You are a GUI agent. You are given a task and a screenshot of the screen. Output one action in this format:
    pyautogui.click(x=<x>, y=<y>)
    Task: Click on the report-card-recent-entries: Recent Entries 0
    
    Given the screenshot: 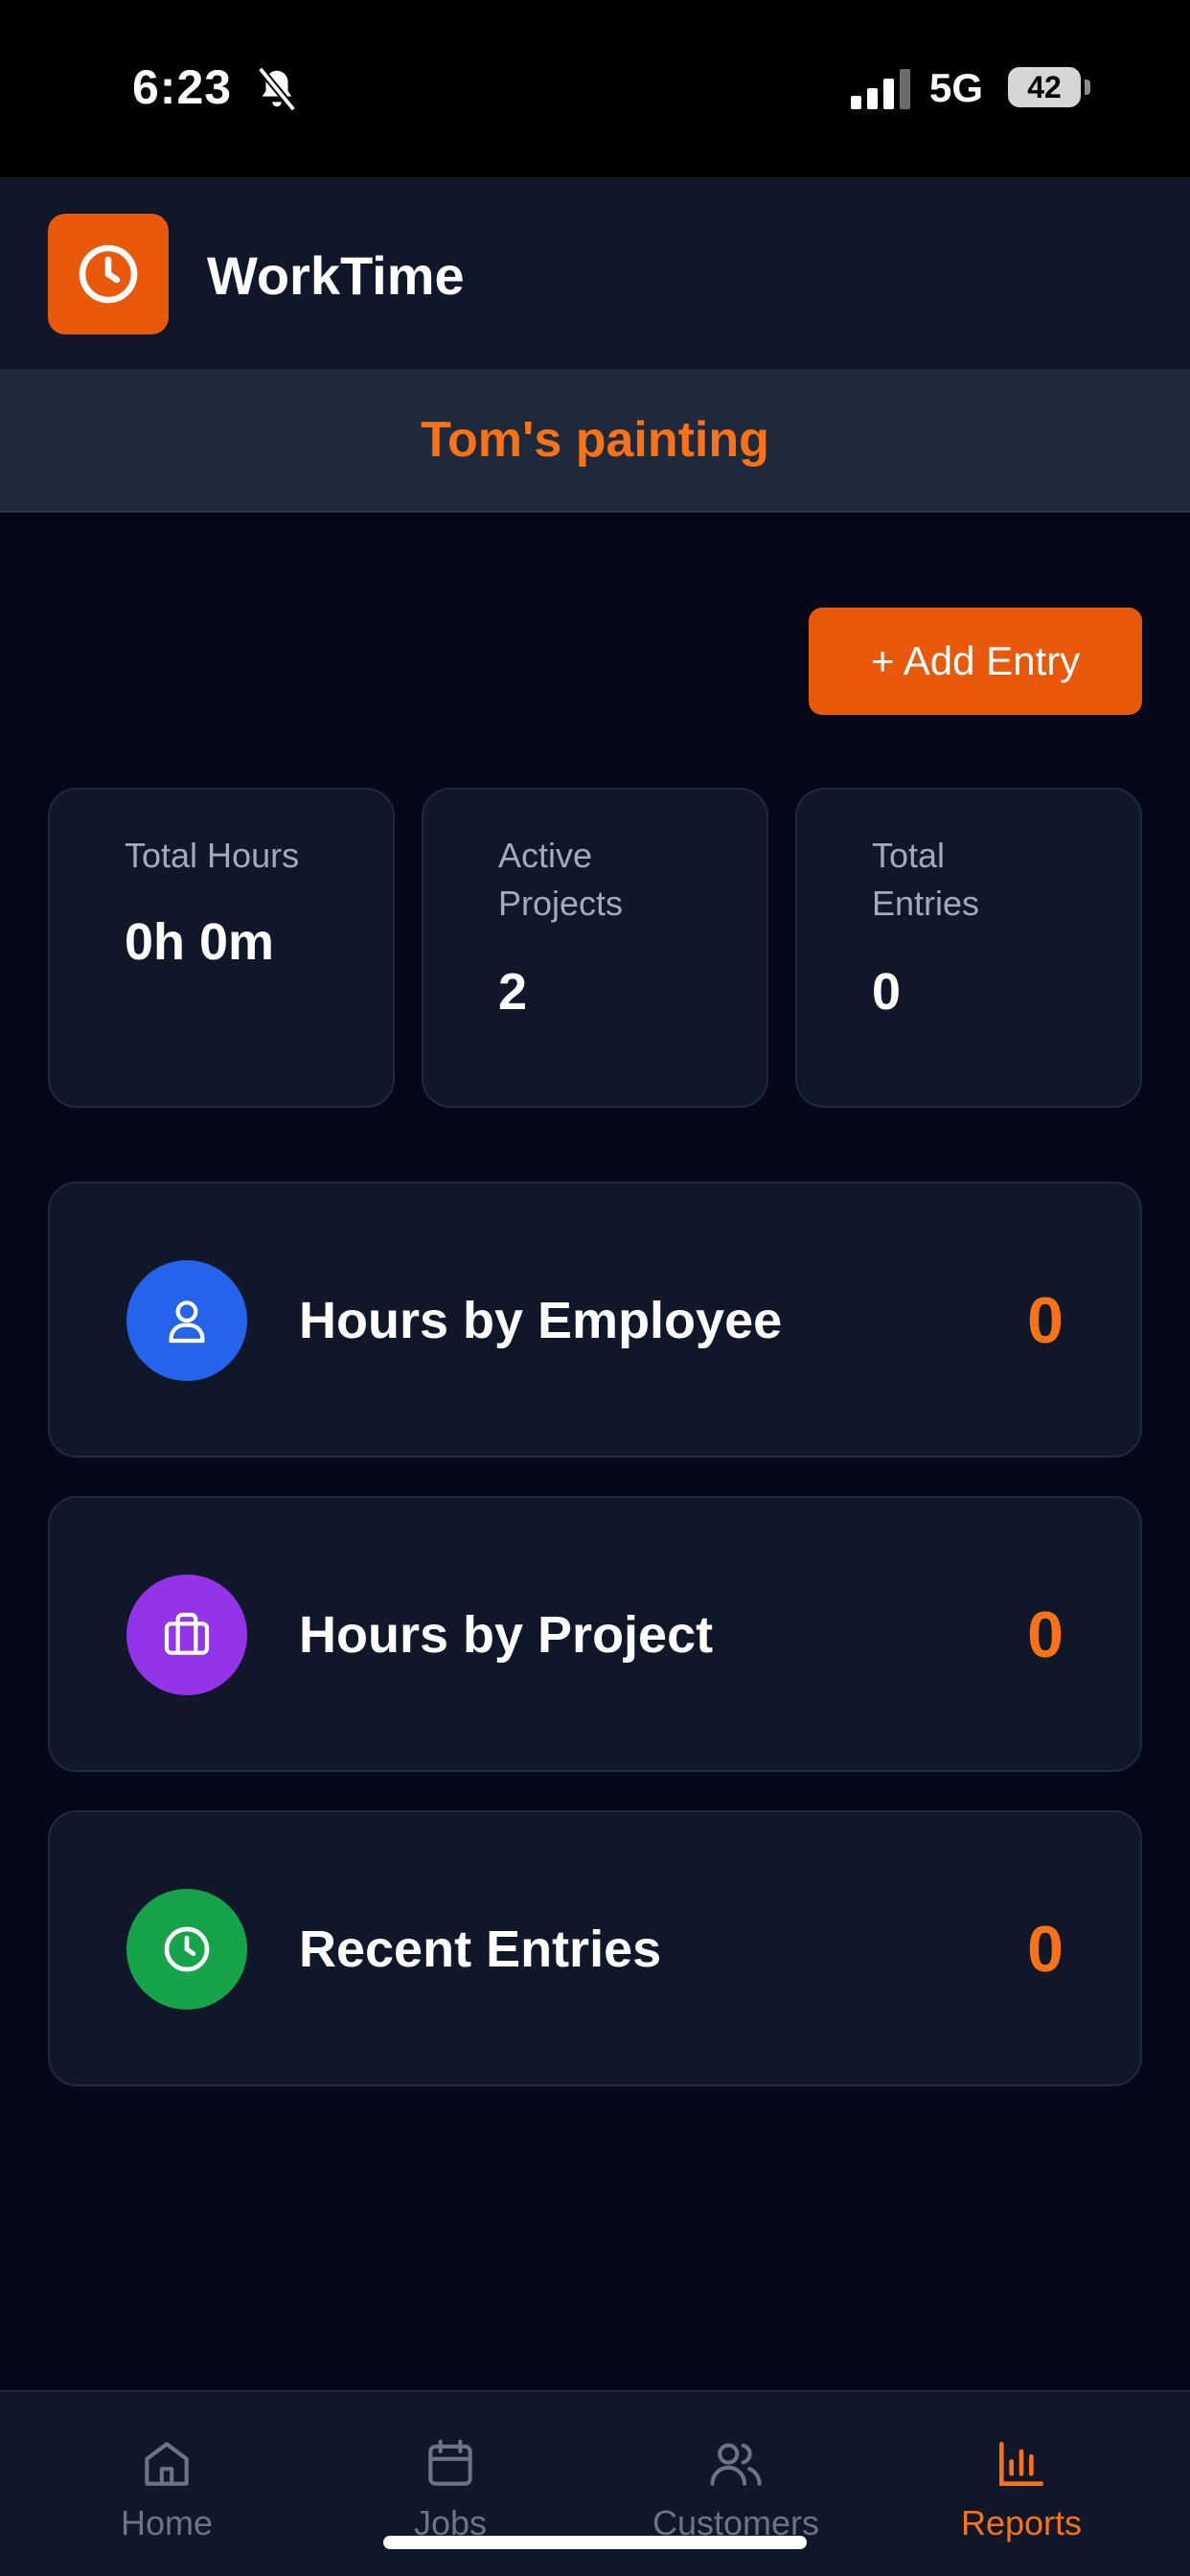 What is the action you would take?
    pyautogui.click(x=595, y=1948)
    